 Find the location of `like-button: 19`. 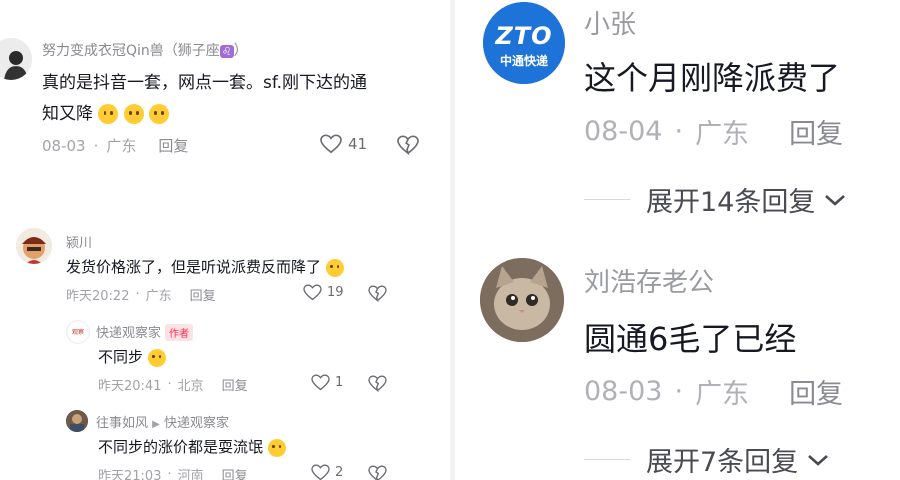

like-button: 19 is located at coordinates (323, 292).